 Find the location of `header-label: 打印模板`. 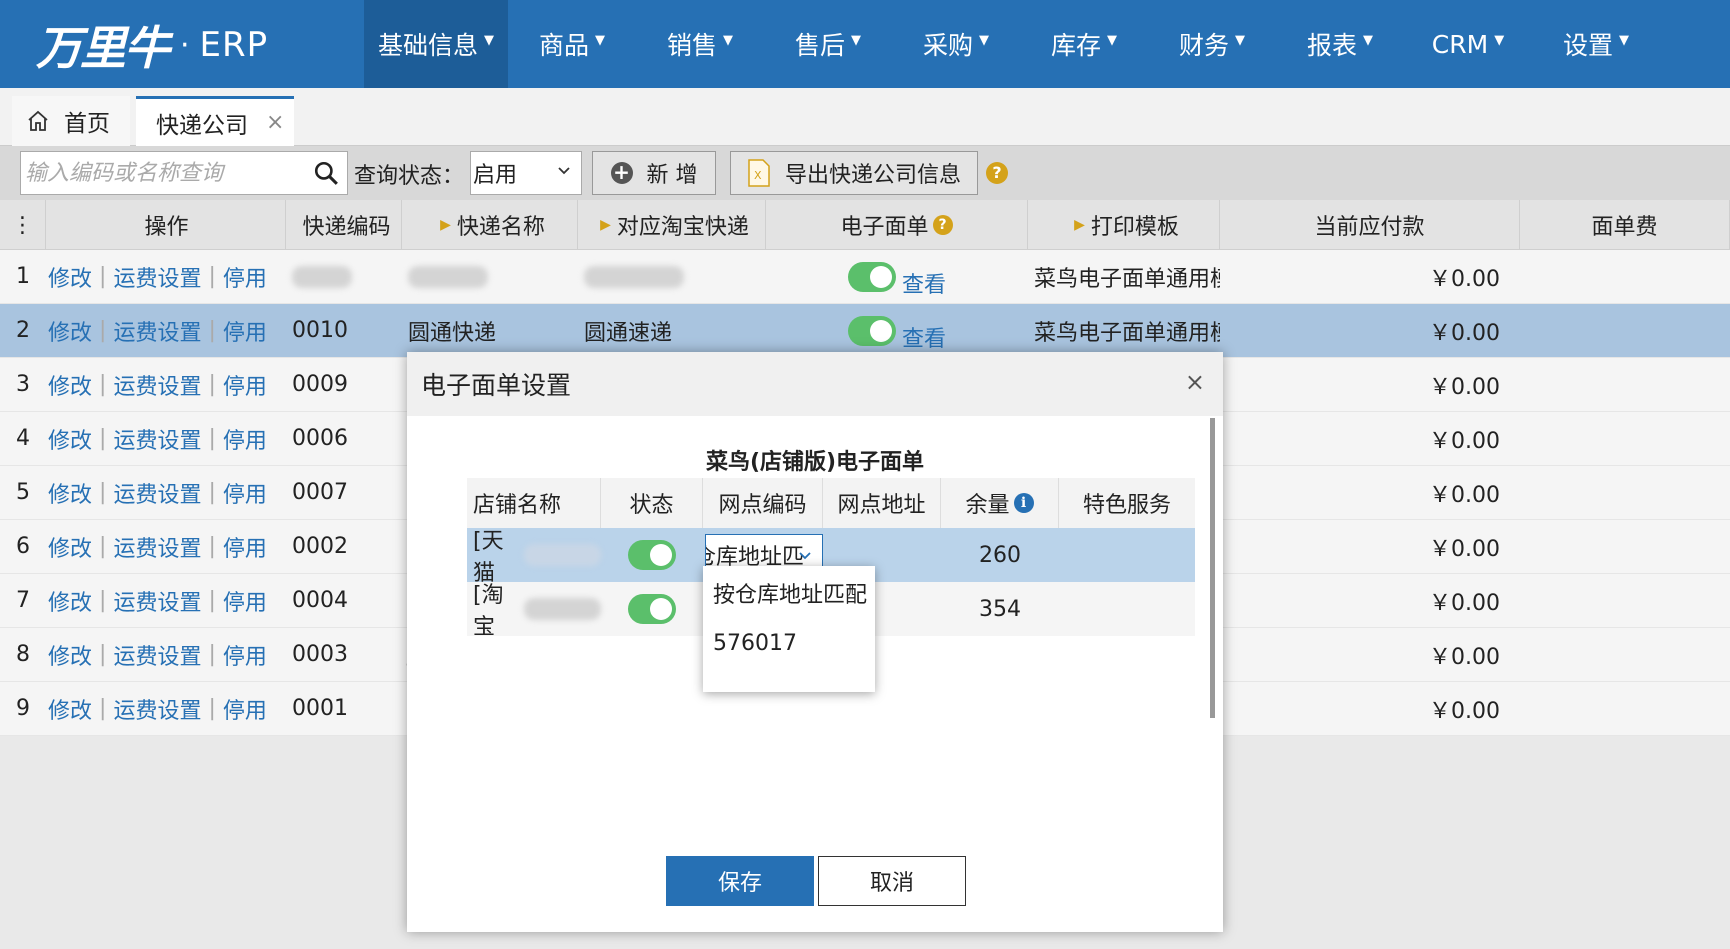

header-label: 打印模板 is located at coordinates (1134, 227).